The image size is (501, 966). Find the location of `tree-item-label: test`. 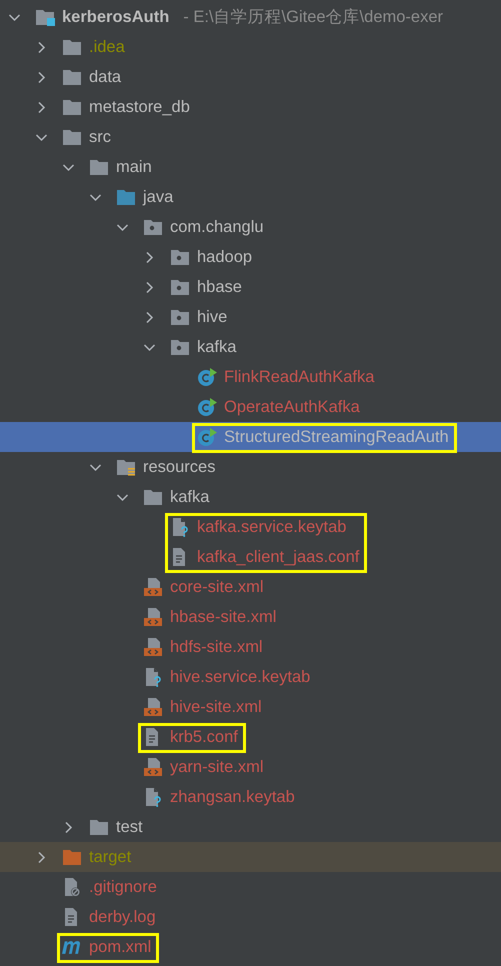

tree-item-label: test is located at coordinates (129, 827).